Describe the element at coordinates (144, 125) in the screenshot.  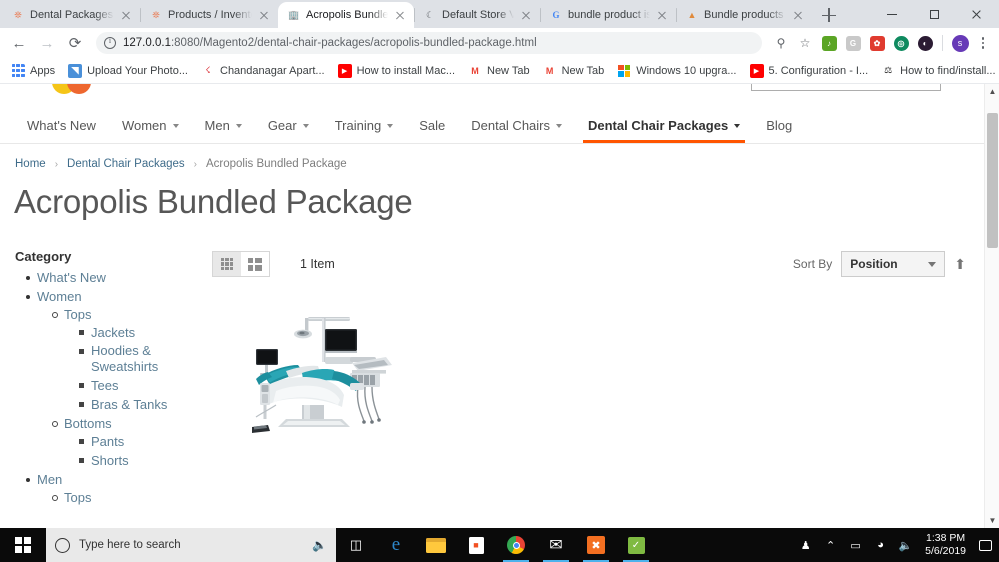
I see `nav-label: Women` at that location.